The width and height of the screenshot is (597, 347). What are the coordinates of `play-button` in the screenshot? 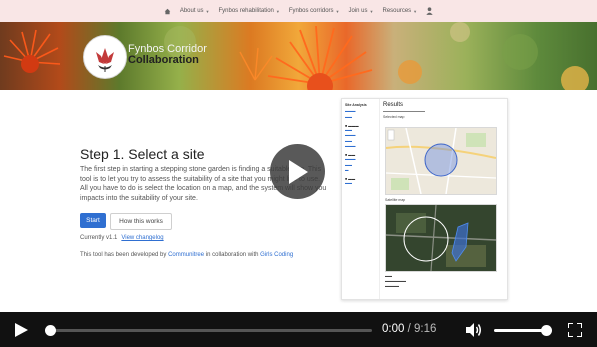 It's located at (21, 330).